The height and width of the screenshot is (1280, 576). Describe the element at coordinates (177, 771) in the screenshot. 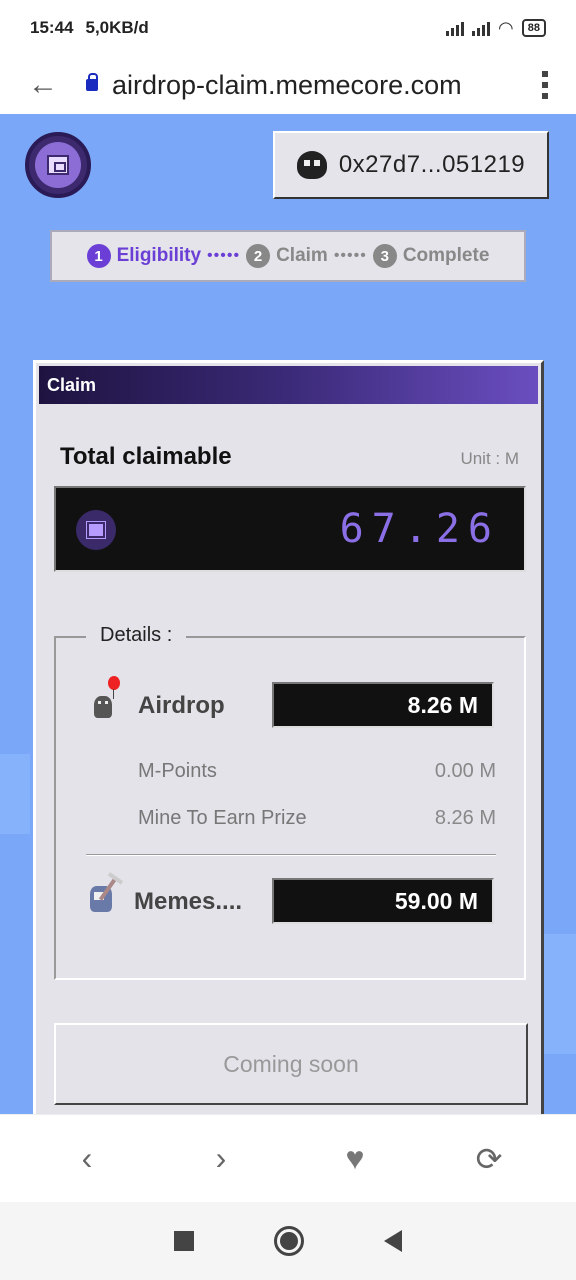

I see `m-points-label: M-Points` at that location.